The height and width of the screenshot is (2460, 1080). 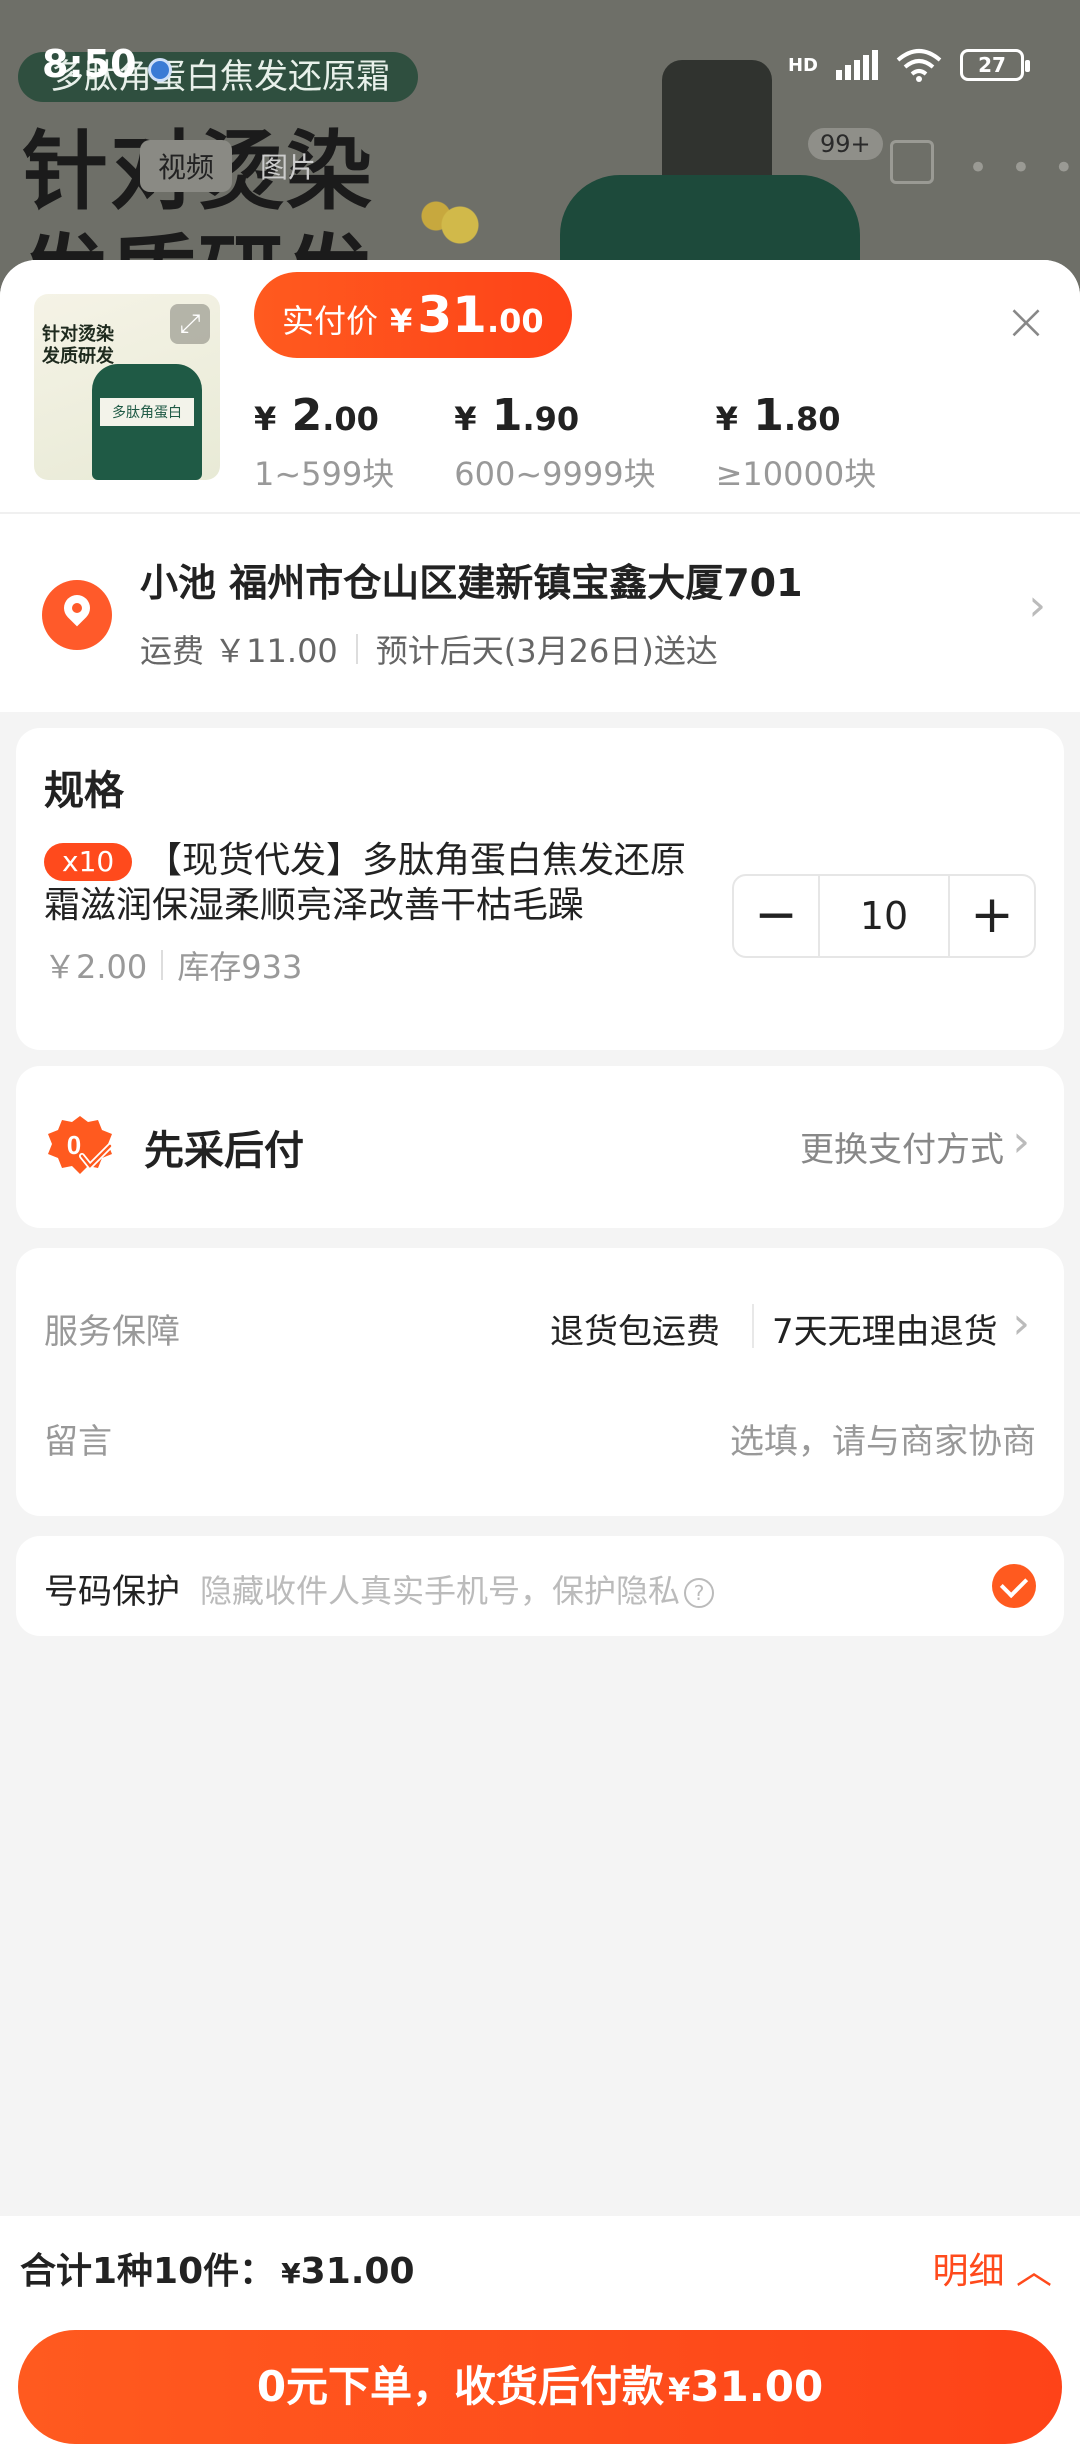 What do you see at coordinates (902, 1146) in the screenshot?
I see `change-payment-link: 更换支付方式` at bounding box center [902, 1146].